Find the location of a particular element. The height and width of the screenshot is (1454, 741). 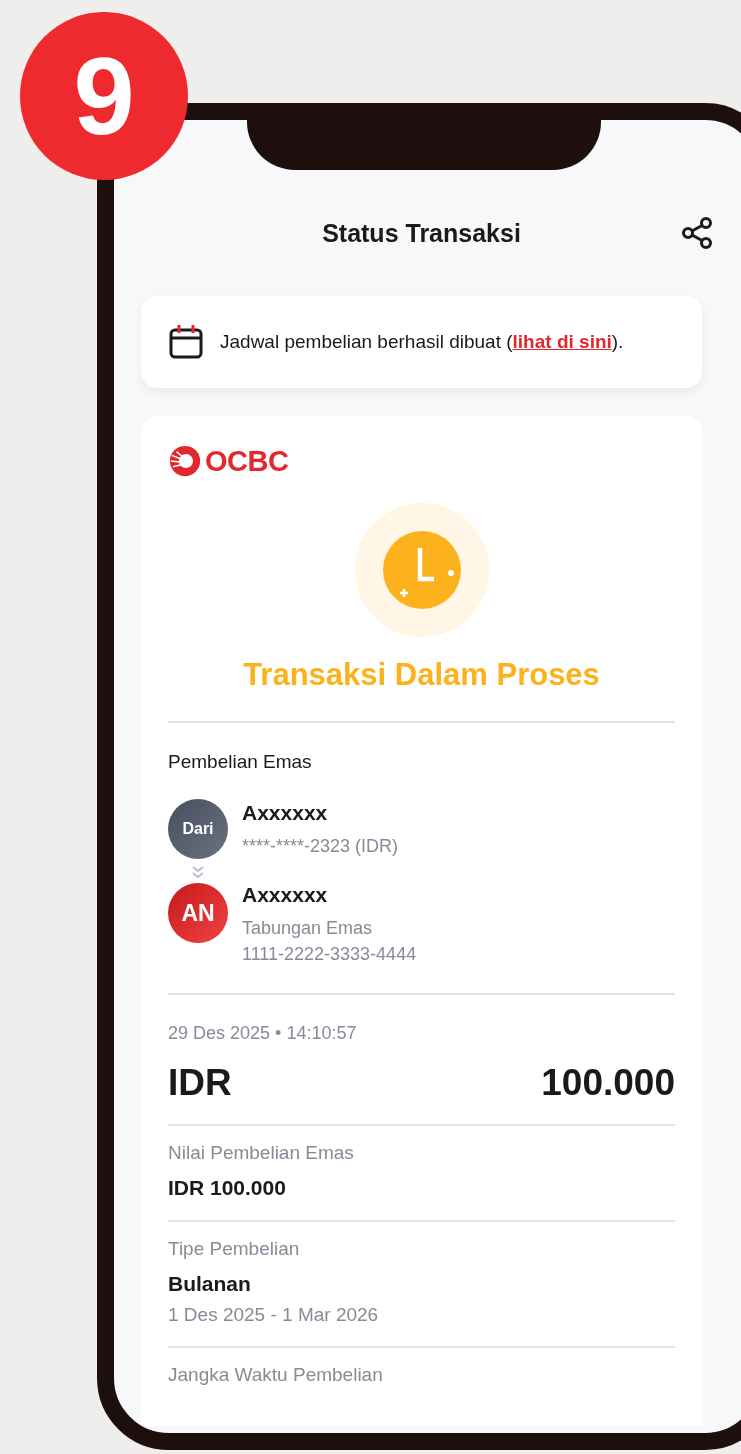

detail-value: Bulanan is located at coordinates (210, 1284).